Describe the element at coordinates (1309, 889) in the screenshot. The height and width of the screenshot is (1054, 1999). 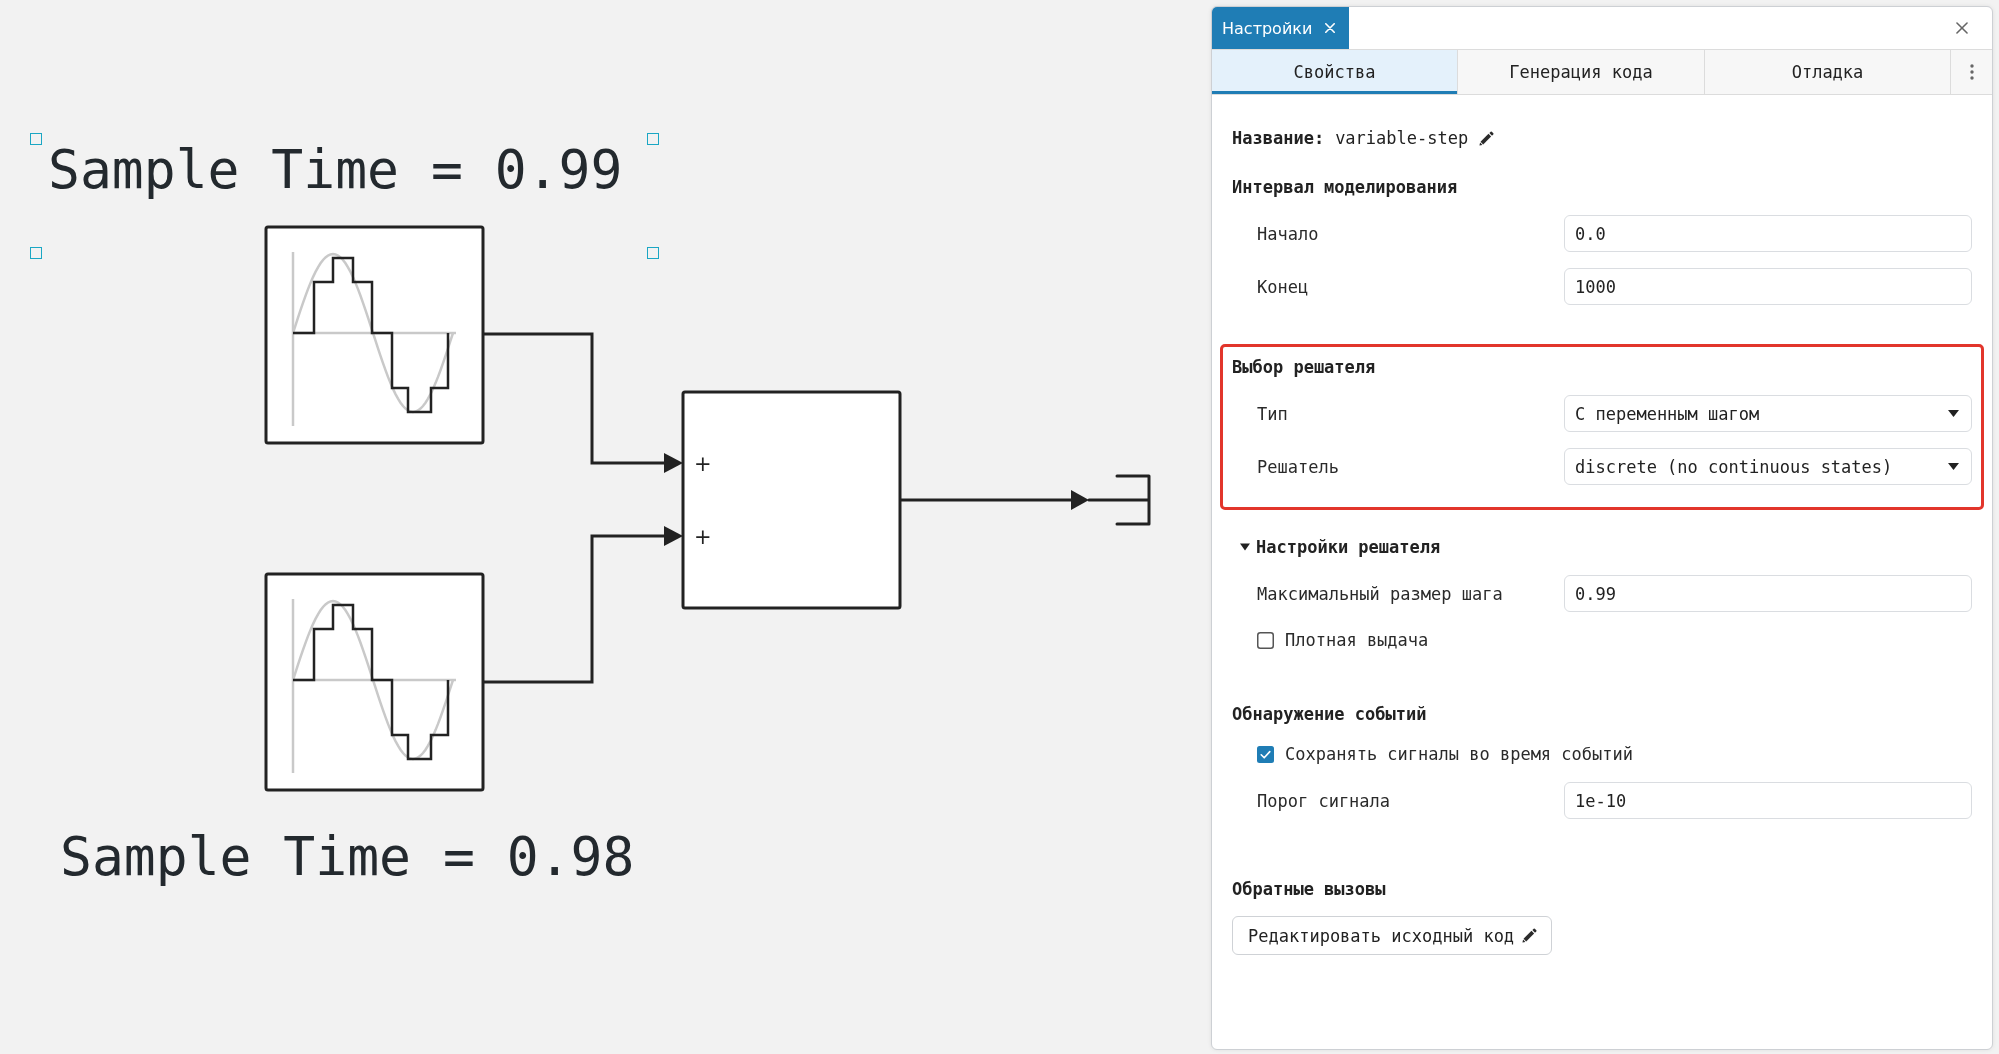
I see `section-title: Обратные вызовы` at that location.